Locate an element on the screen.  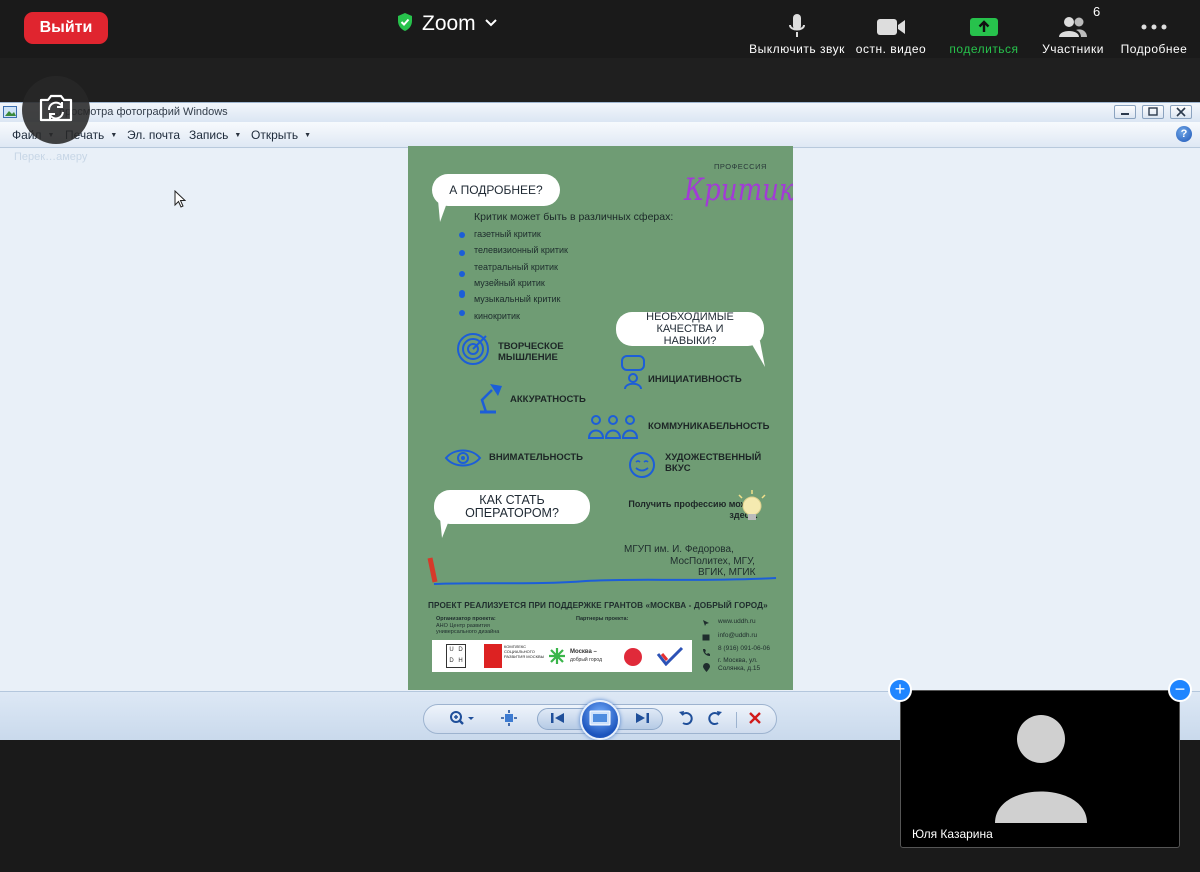
menu-email: Эл. почта is located at coordinates (153, 135).